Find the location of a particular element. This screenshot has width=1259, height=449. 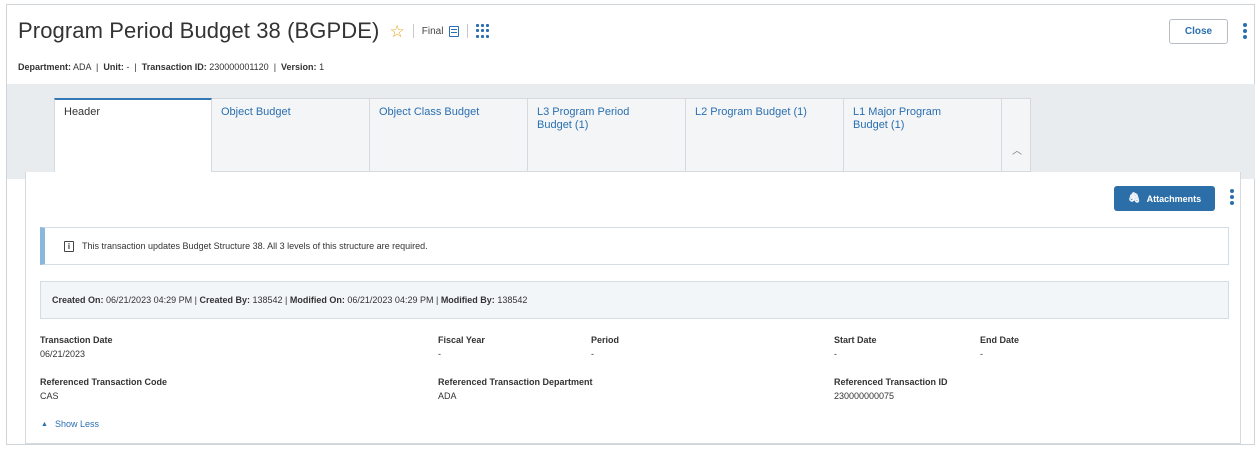

created-by-value: 138542 is located at coordinates (267, 300).